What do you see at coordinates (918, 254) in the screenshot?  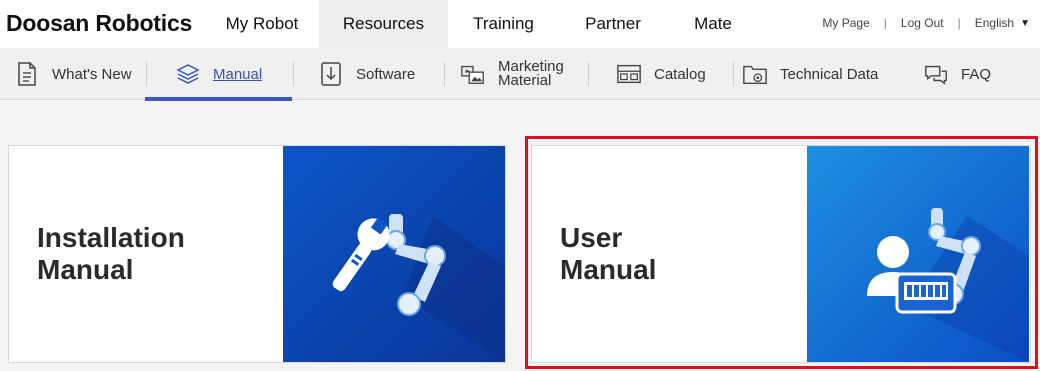 I see `user-pendant-robot-arm-icon` at bounding box center [918, 254].